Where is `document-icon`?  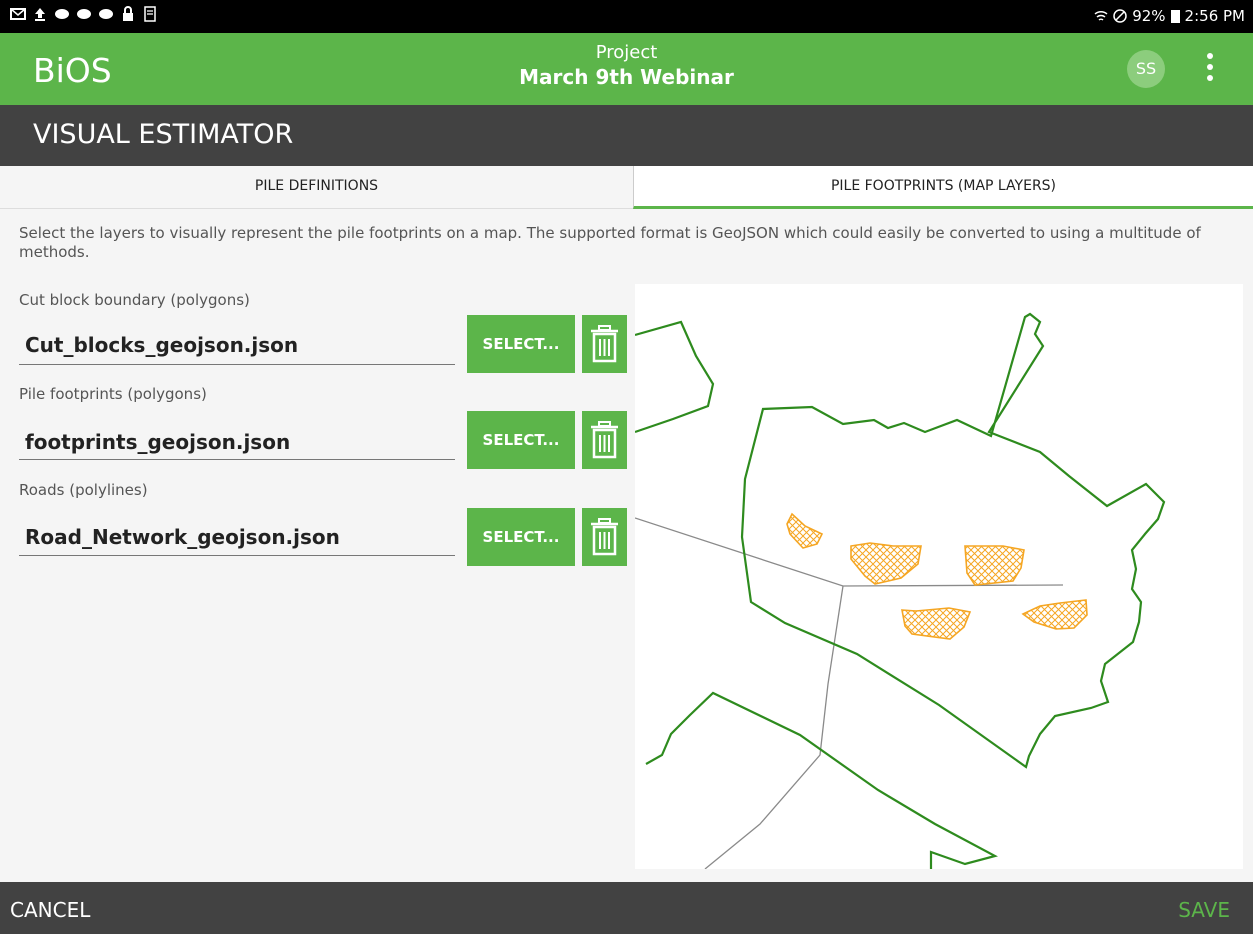
document-icon is located at coordinates (150, 14).